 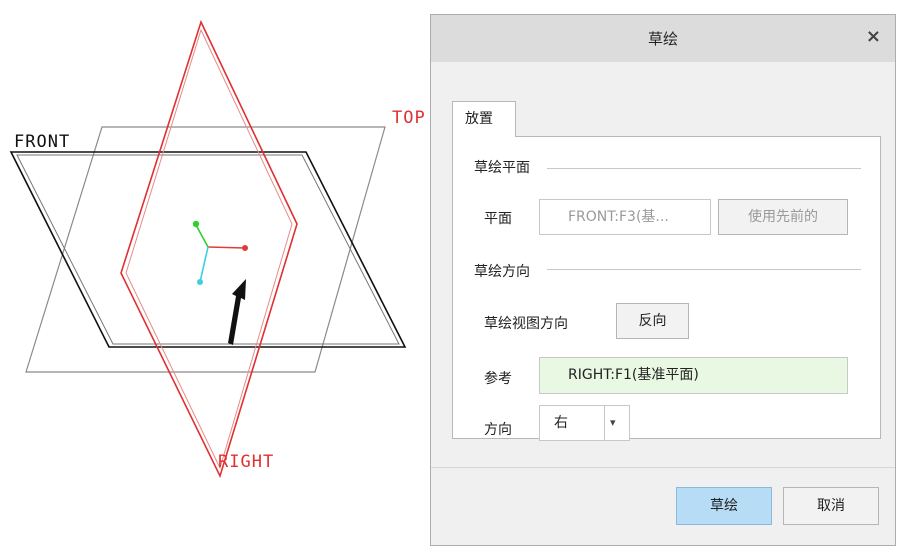 I want to click on direction-select: 右 ▾, so click(x=584, y=423).